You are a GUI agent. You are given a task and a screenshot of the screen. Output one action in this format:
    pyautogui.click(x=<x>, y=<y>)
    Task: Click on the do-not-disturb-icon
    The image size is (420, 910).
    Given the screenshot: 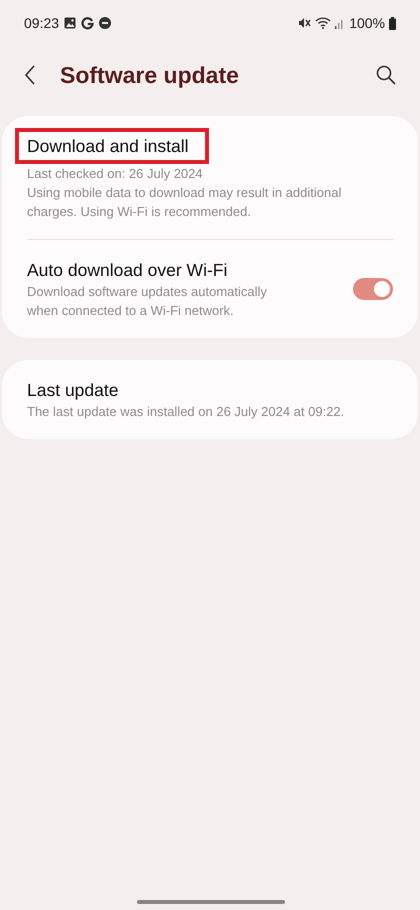 What is the action you would take?
    pyautogui.click(x=105, y=23)
    